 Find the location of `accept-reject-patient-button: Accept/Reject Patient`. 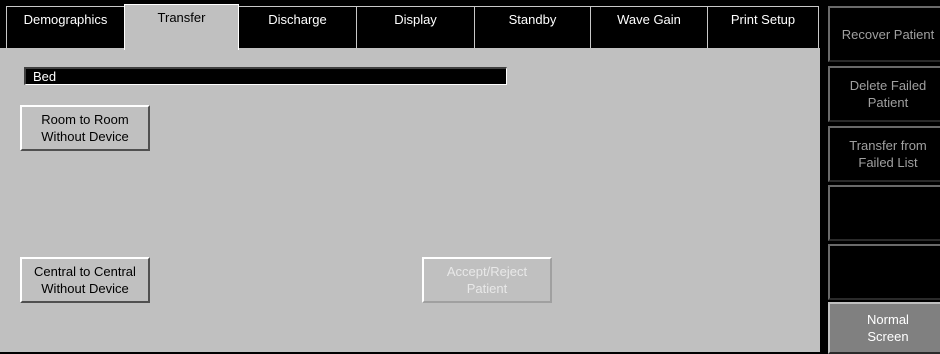

accept-reject-patient-button: Accept/Reject Patient is located at coordinates (487, 280).